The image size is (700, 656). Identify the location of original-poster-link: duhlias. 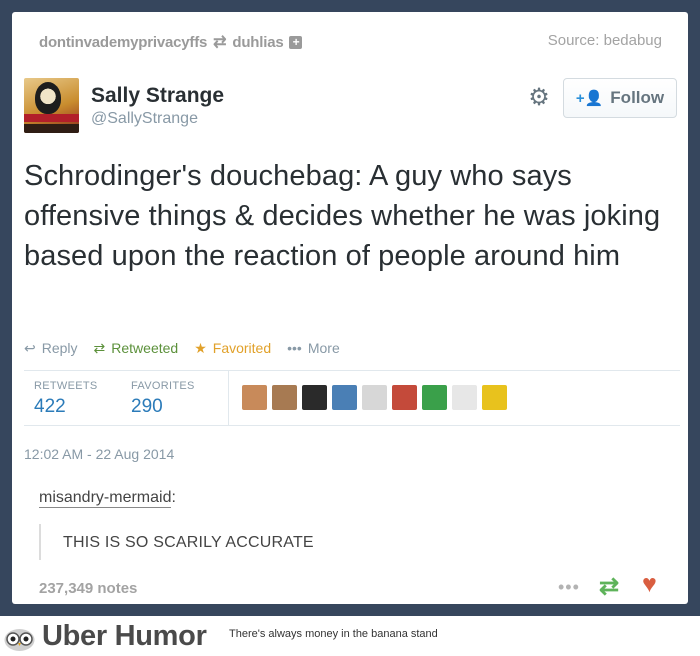
(257, 42).